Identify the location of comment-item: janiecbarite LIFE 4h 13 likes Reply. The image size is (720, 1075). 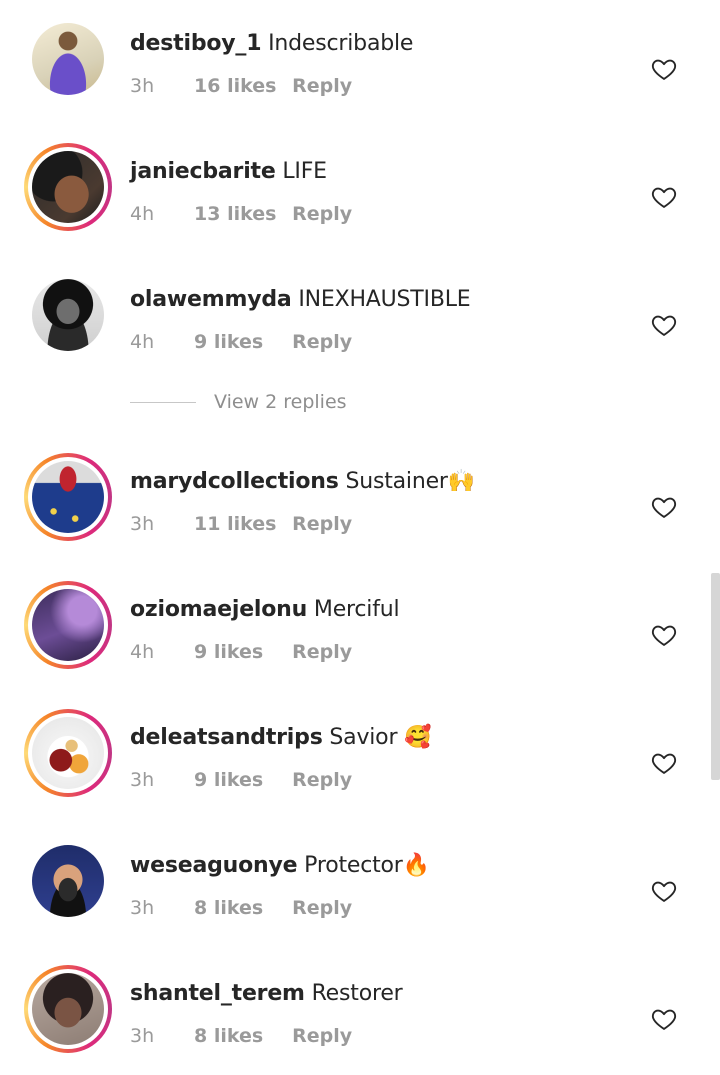
(360, 198).